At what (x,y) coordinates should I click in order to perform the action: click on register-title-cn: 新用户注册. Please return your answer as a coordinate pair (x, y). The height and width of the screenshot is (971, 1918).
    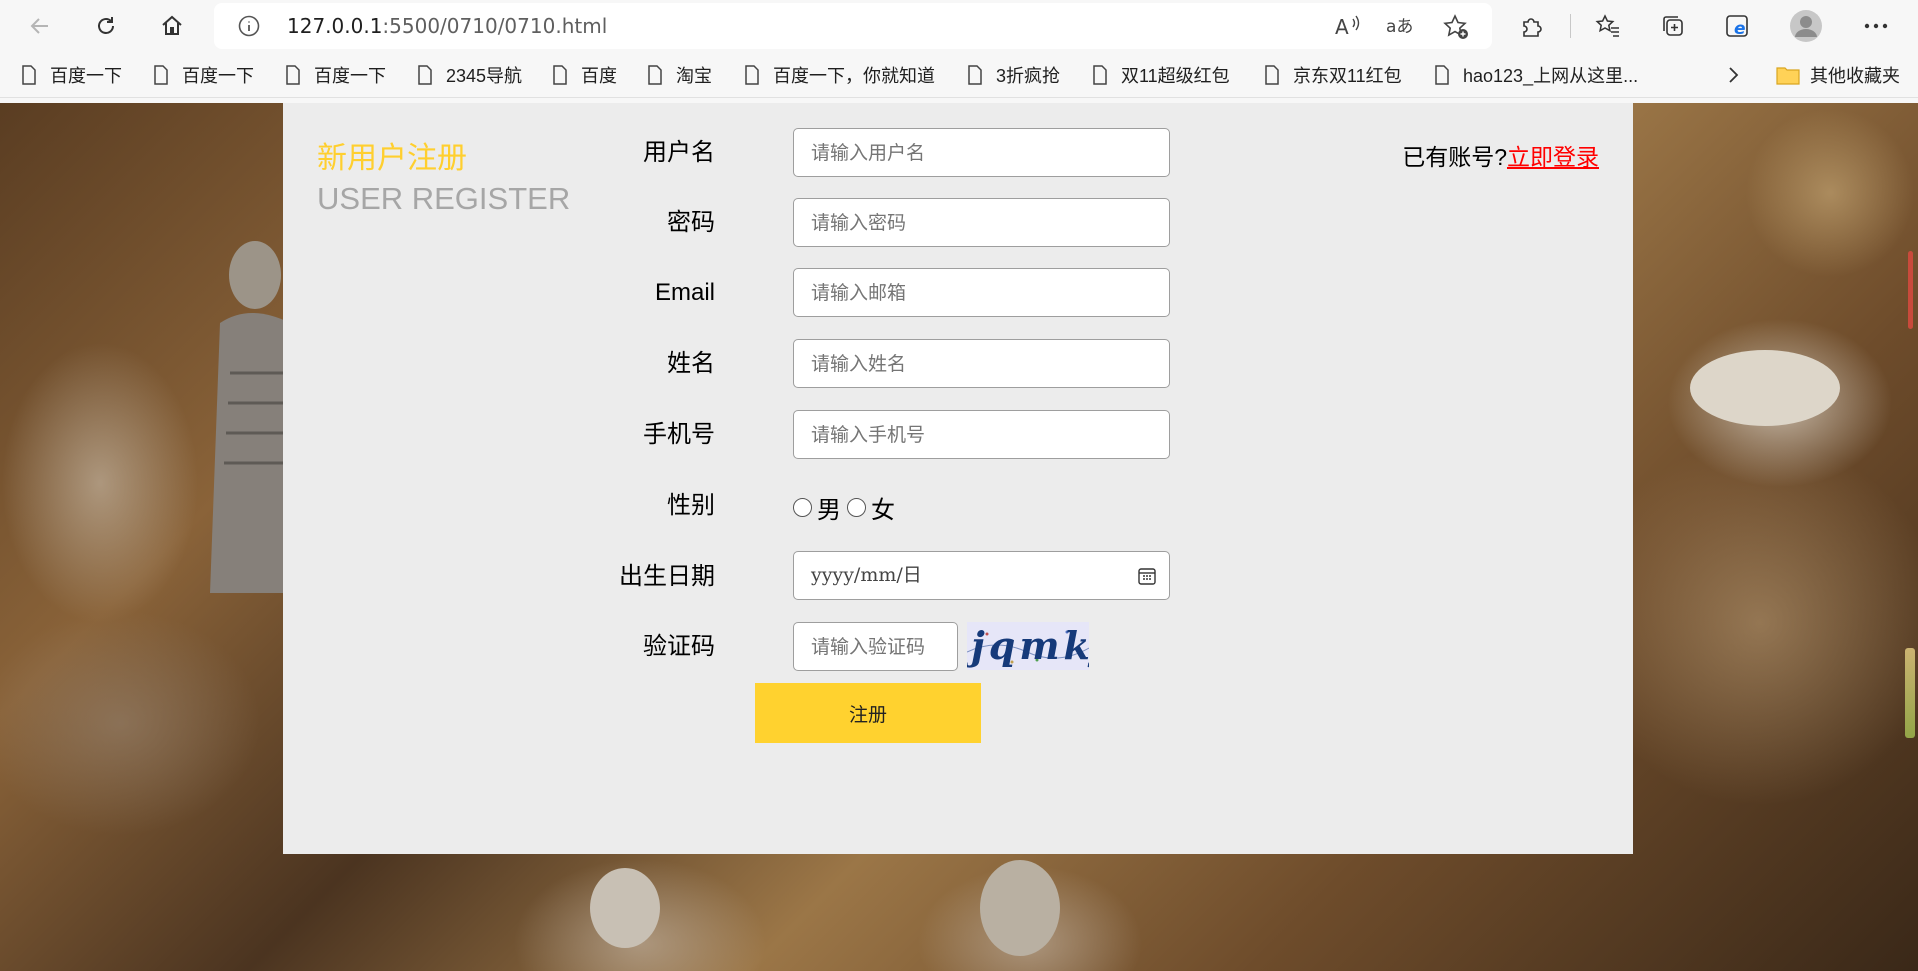
    Looking at the image, I should click on (392, 158).